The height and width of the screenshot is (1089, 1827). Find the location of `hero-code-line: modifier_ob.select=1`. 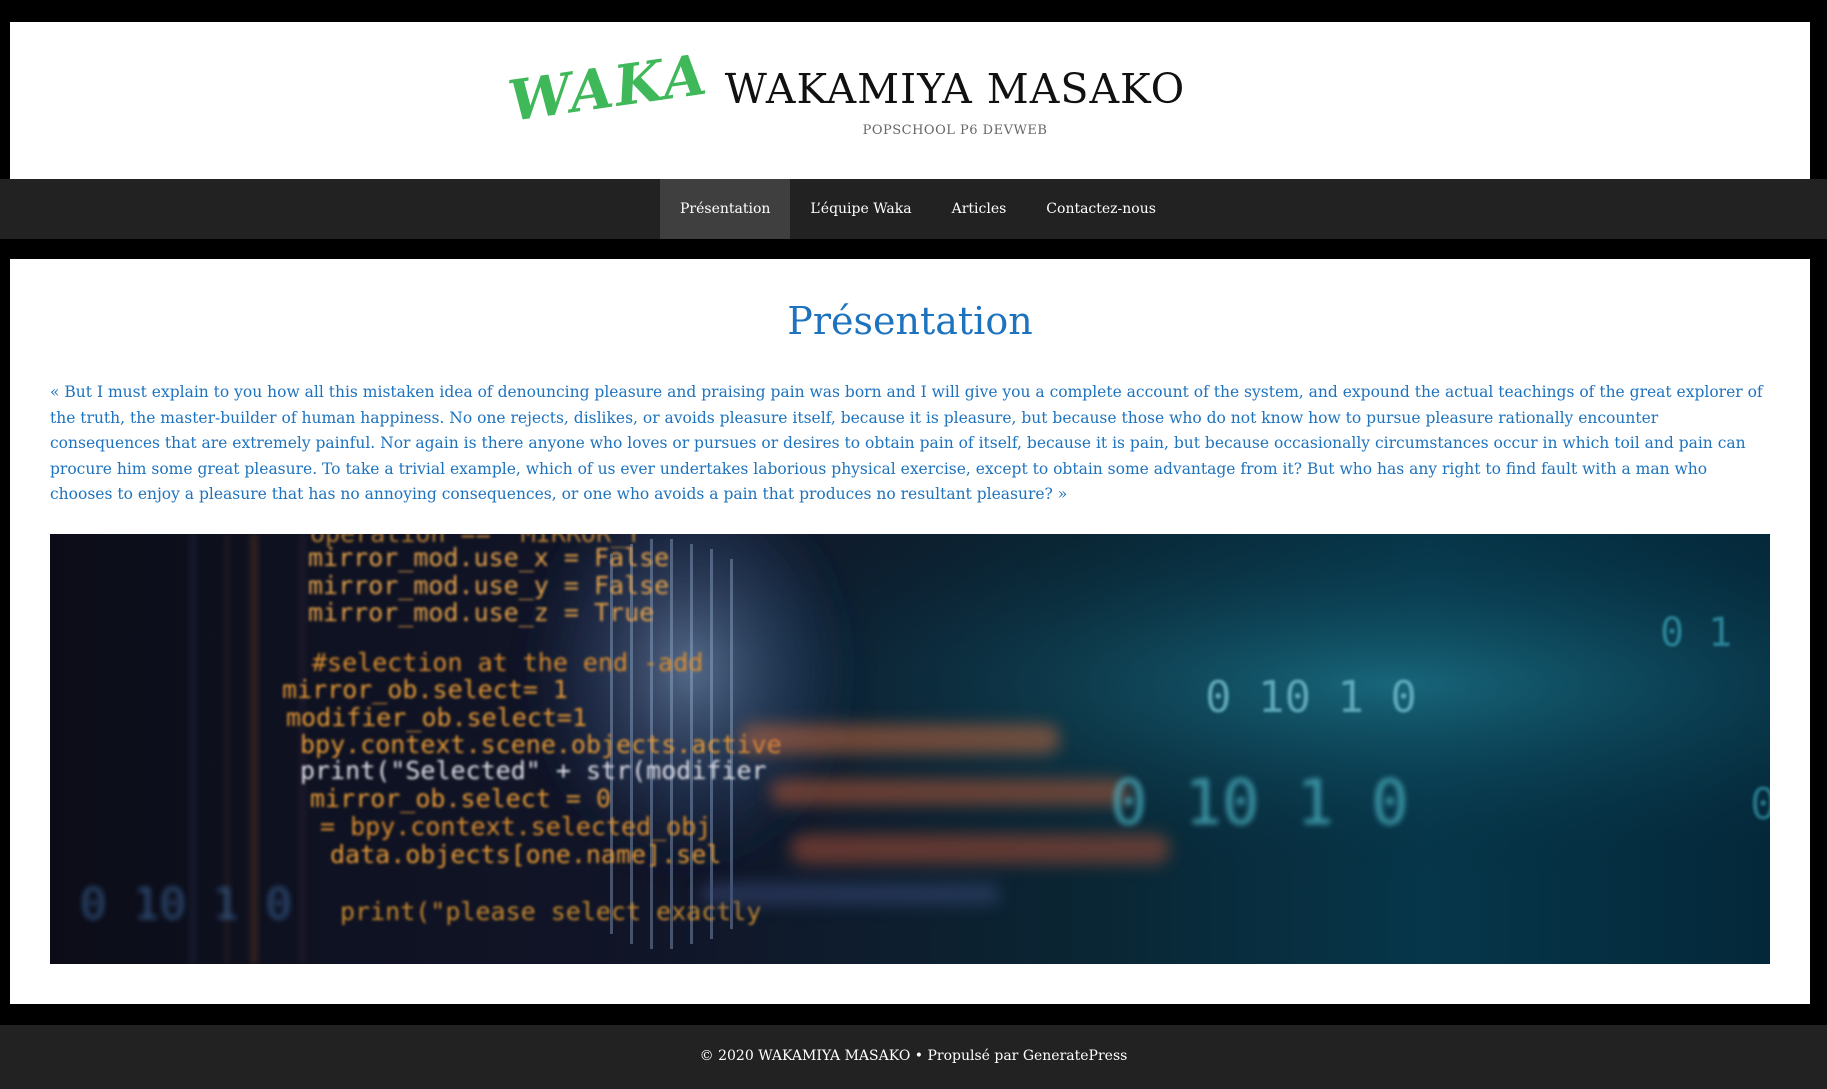

hero-code-line: modifier_ob.select=1 is located at coordinates (436, 717).